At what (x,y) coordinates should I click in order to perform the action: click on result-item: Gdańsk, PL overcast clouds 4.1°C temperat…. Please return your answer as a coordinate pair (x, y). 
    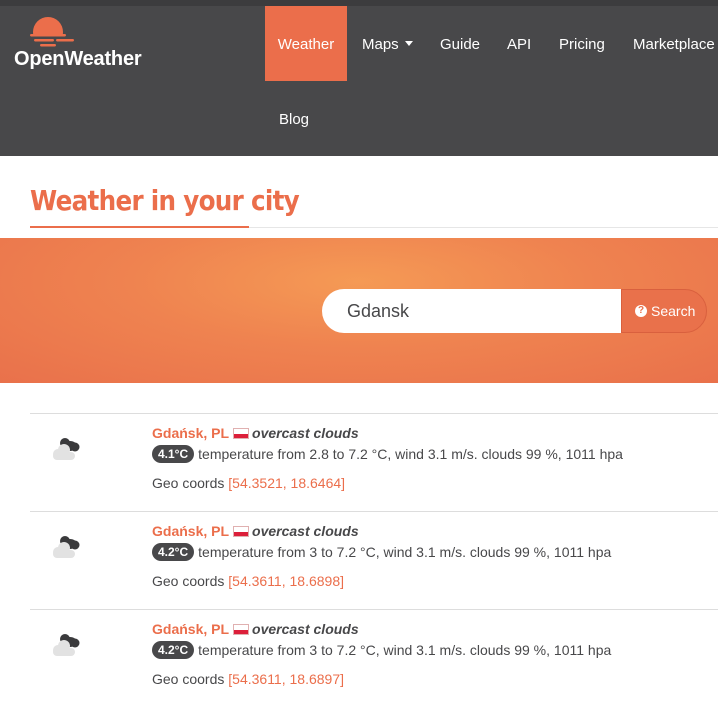
    Looking at the image, I should click on (374, 462).